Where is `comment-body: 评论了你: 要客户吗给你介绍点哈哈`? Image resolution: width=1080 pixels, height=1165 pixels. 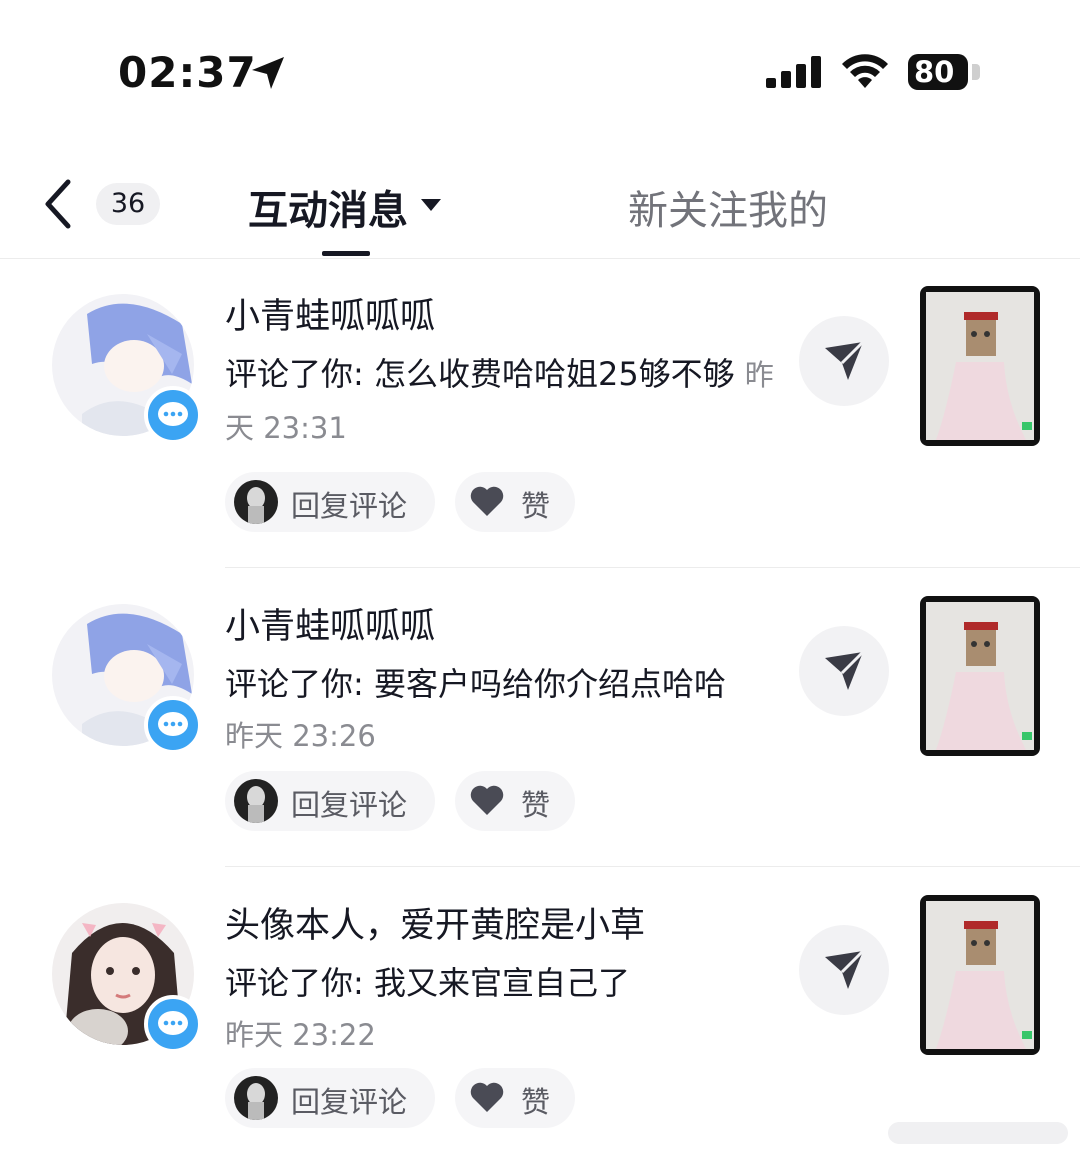
comment-body: 评论了你: 要客户吗给你介绍点哈哈 is located at coordinates (475, 684).